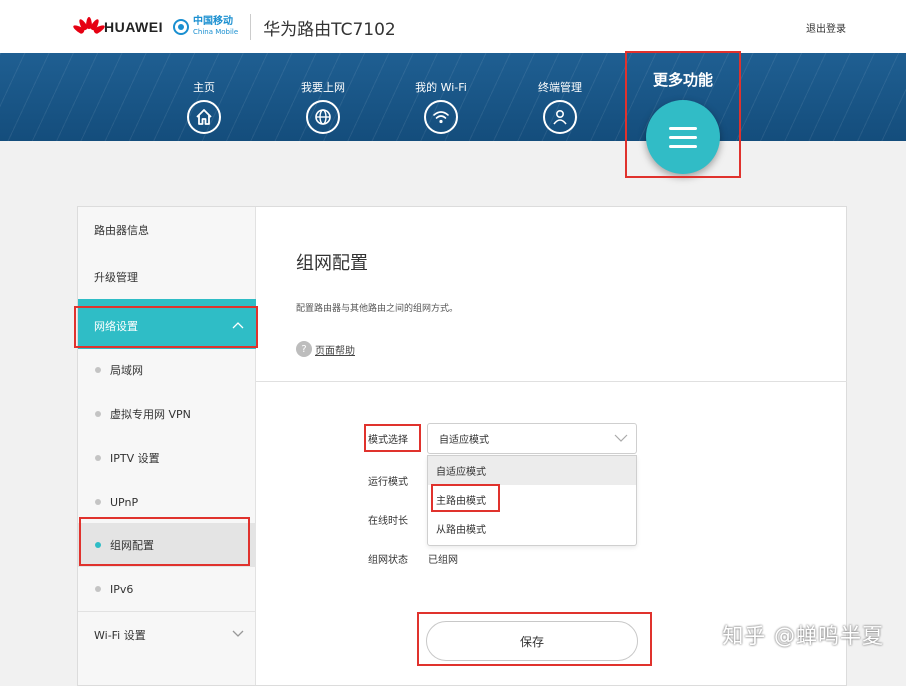  Describe the element at coordinates (323, 117) in the screenshot. I see `globe-icon` at that location.